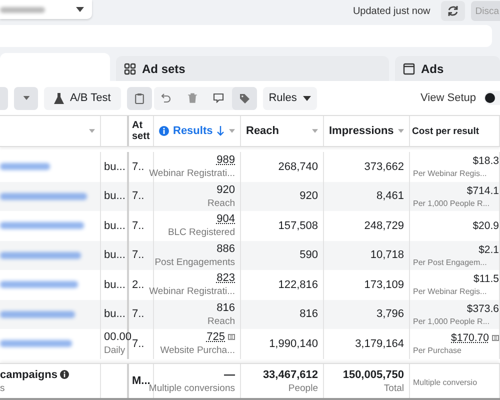 This screenshot has width=500, height=400. Describe the element at coordinates (225, 278) in the screenshot. I see `results-value: 823` at that location.